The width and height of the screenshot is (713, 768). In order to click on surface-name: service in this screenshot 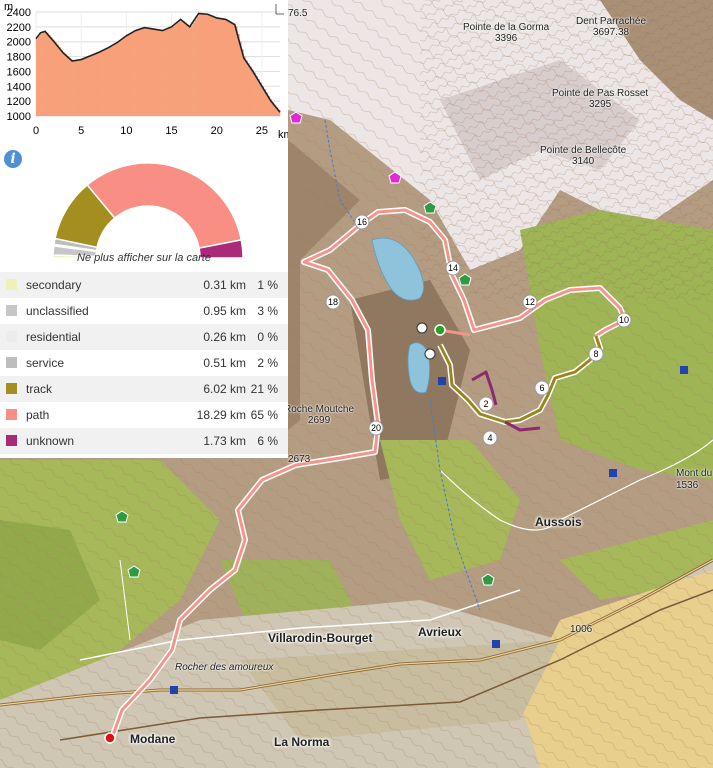, I will do `click(45, 363)`.